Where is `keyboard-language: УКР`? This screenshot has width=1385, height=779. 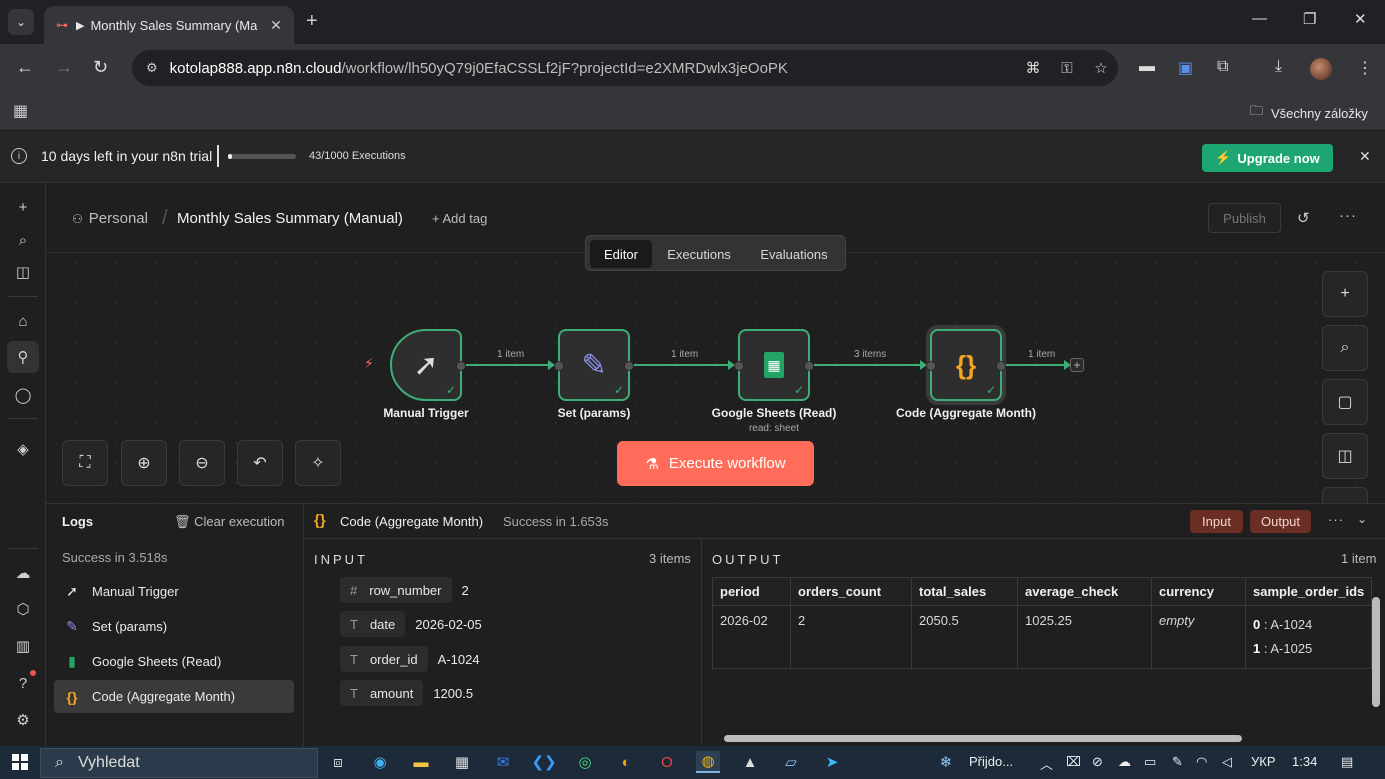
keyboard-language: УКР is located at coordinates (1263, 761).